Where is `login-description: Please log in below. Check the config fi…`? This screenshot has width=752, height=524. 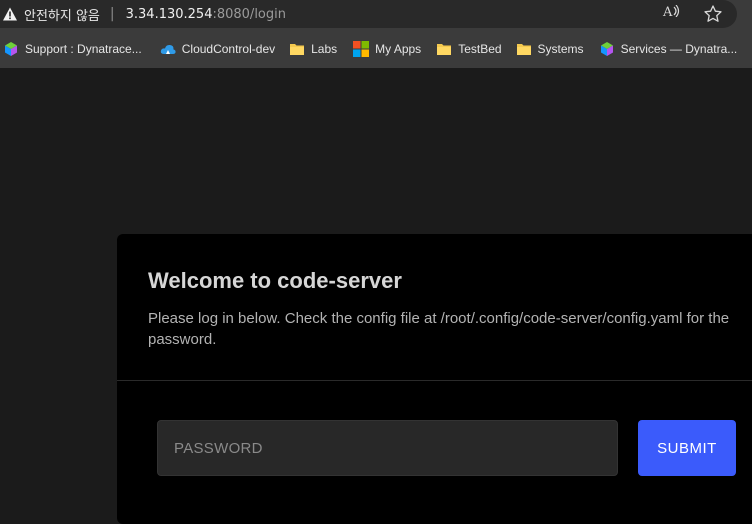
login-description: Please log in below. Check the config fi… is located at coordinates (439, 329).